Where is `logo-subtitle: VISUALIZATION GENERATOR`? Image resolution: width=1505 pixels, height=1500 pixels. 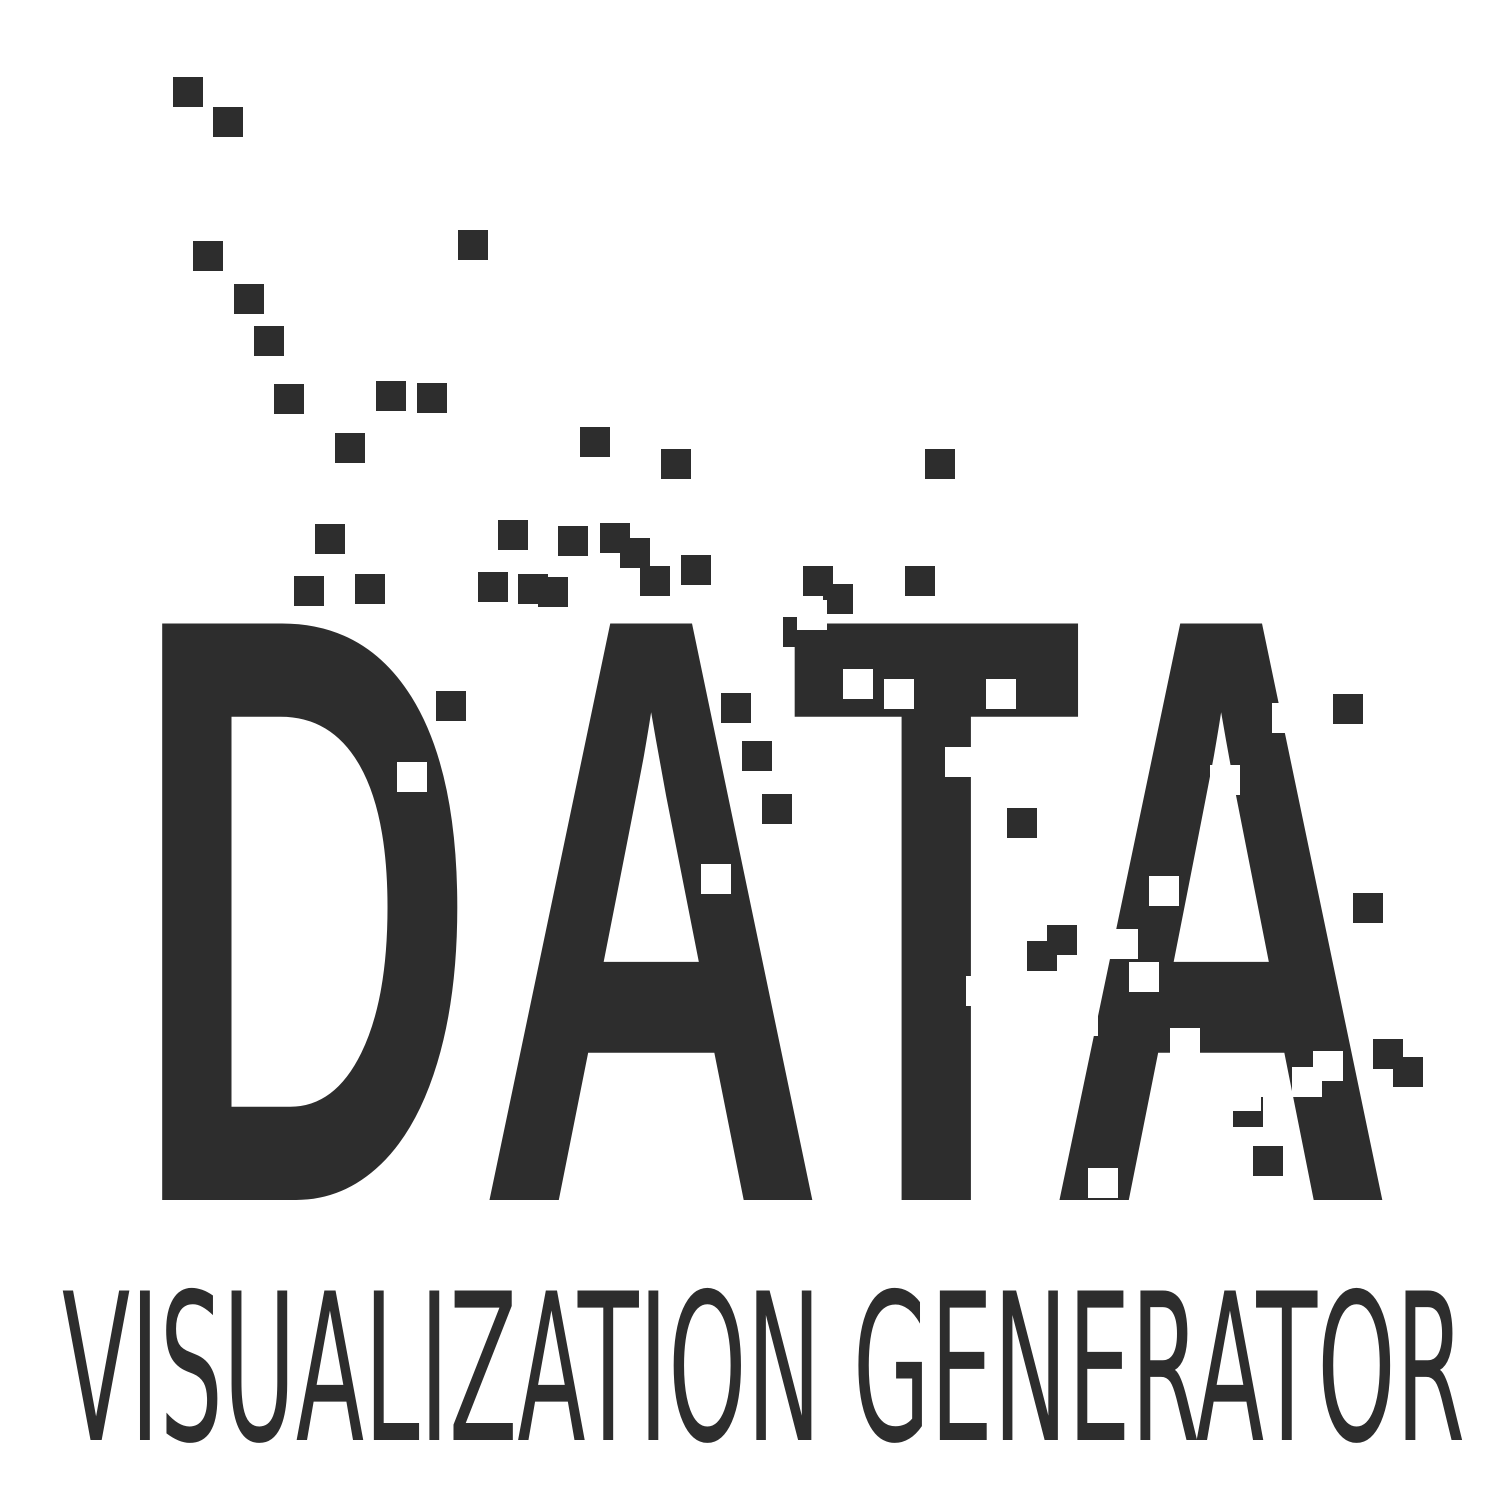 logo-subtitle: VISUALIZATION GENERATOR is located at coordinates (763, 1370).